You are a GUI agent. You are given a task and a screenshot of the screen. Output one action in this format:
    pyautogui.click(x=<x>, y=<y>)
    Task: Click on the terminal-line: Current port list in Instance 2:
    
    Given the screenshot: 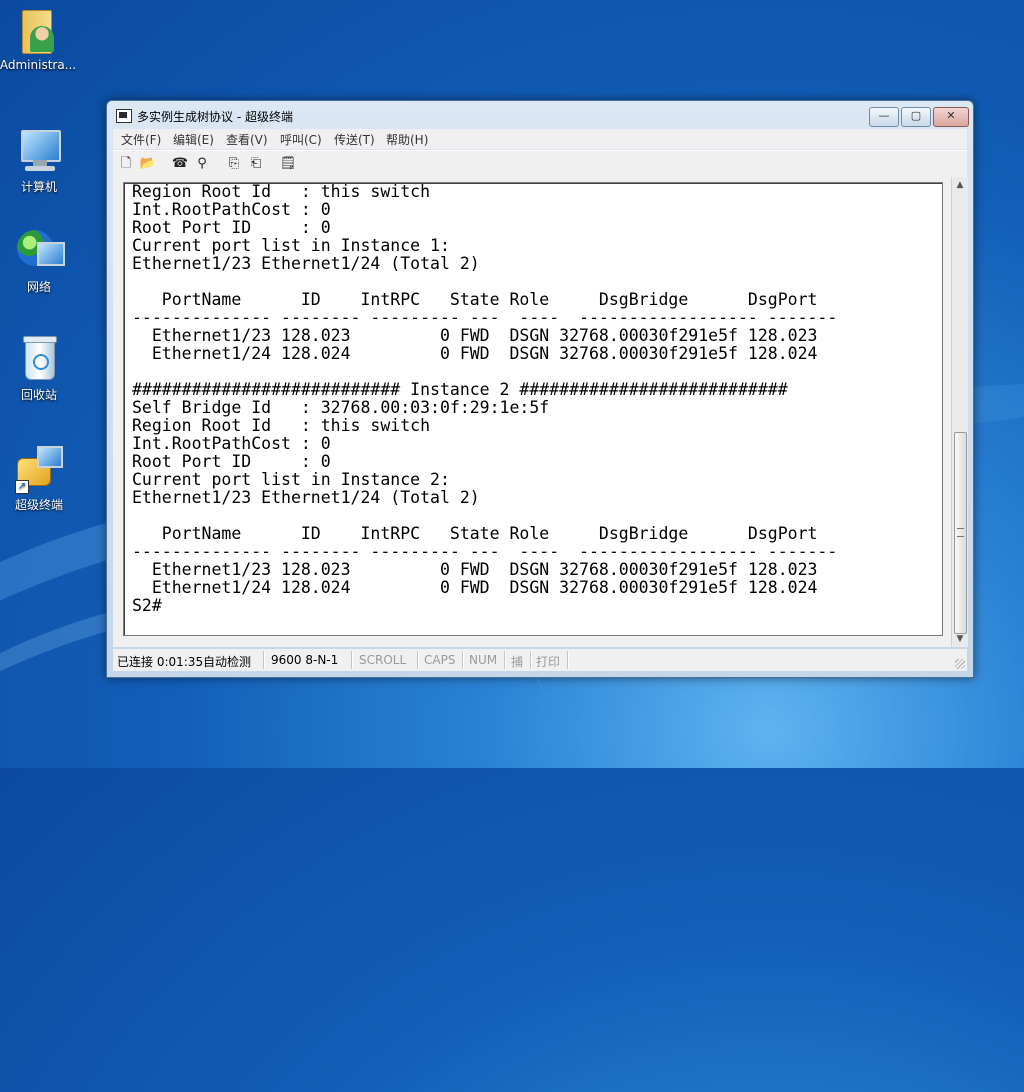 What is the action you would take?
    pyautogui.click(x=291, y=479)
    